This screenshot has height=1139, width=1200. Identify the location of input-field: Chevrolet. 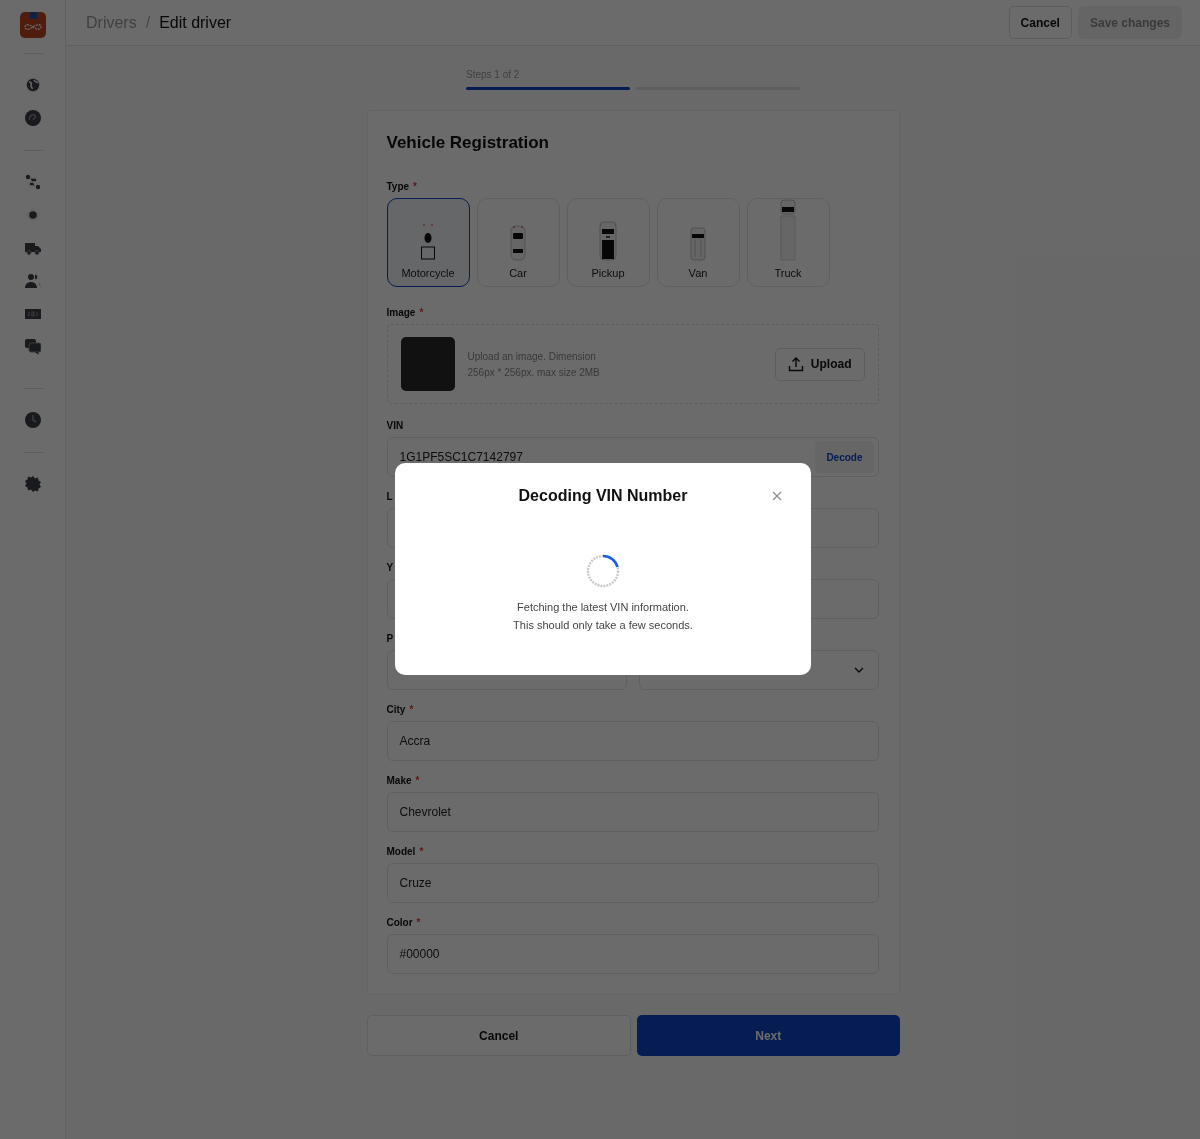
(632, 812).